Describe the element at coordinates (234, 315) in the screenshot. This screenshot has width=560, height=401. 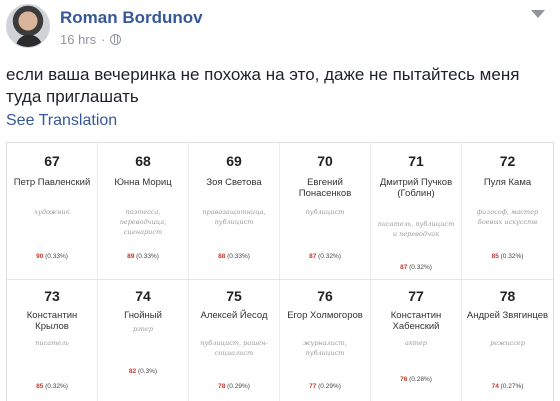
I see `person-name: Алексей Йесод` at that location.